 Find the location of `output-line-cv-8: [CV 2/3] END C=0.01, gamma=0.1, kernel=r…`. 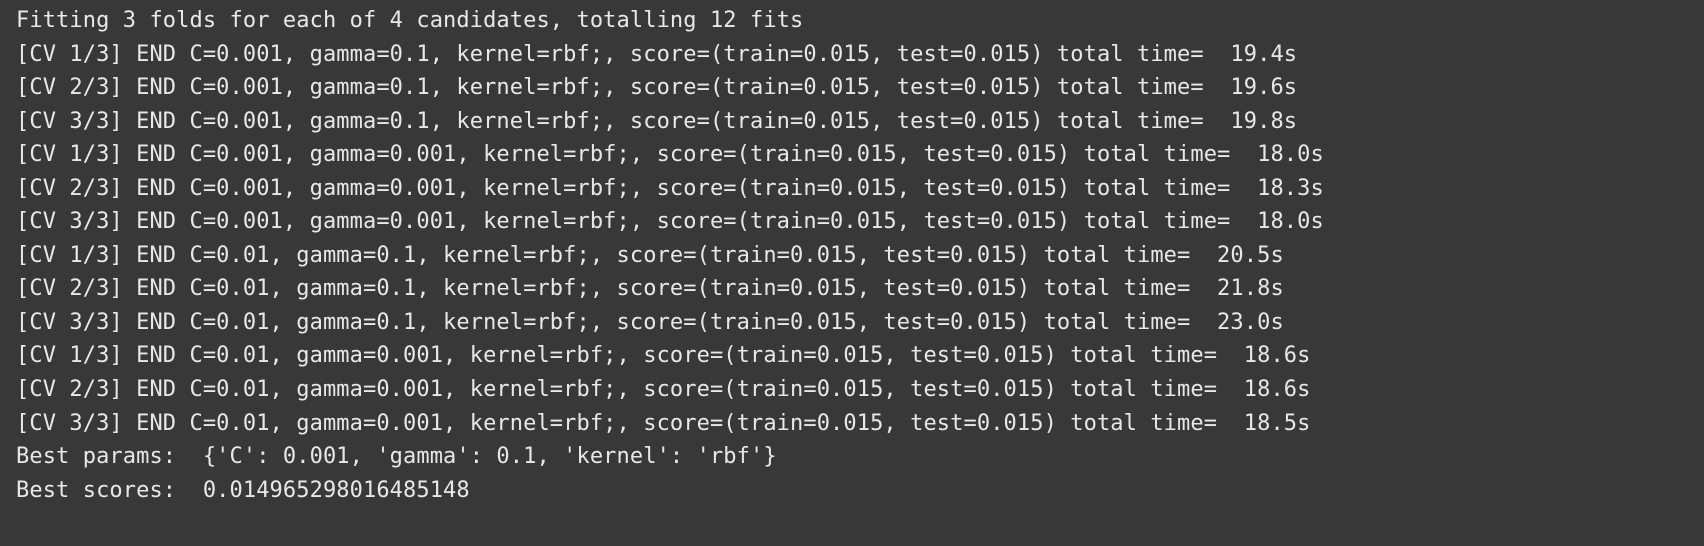

output-line-cv-8: [CV 2/3] END C=0.01, gamma=0.1, kernel=r… is located at coordinates (650, 289).